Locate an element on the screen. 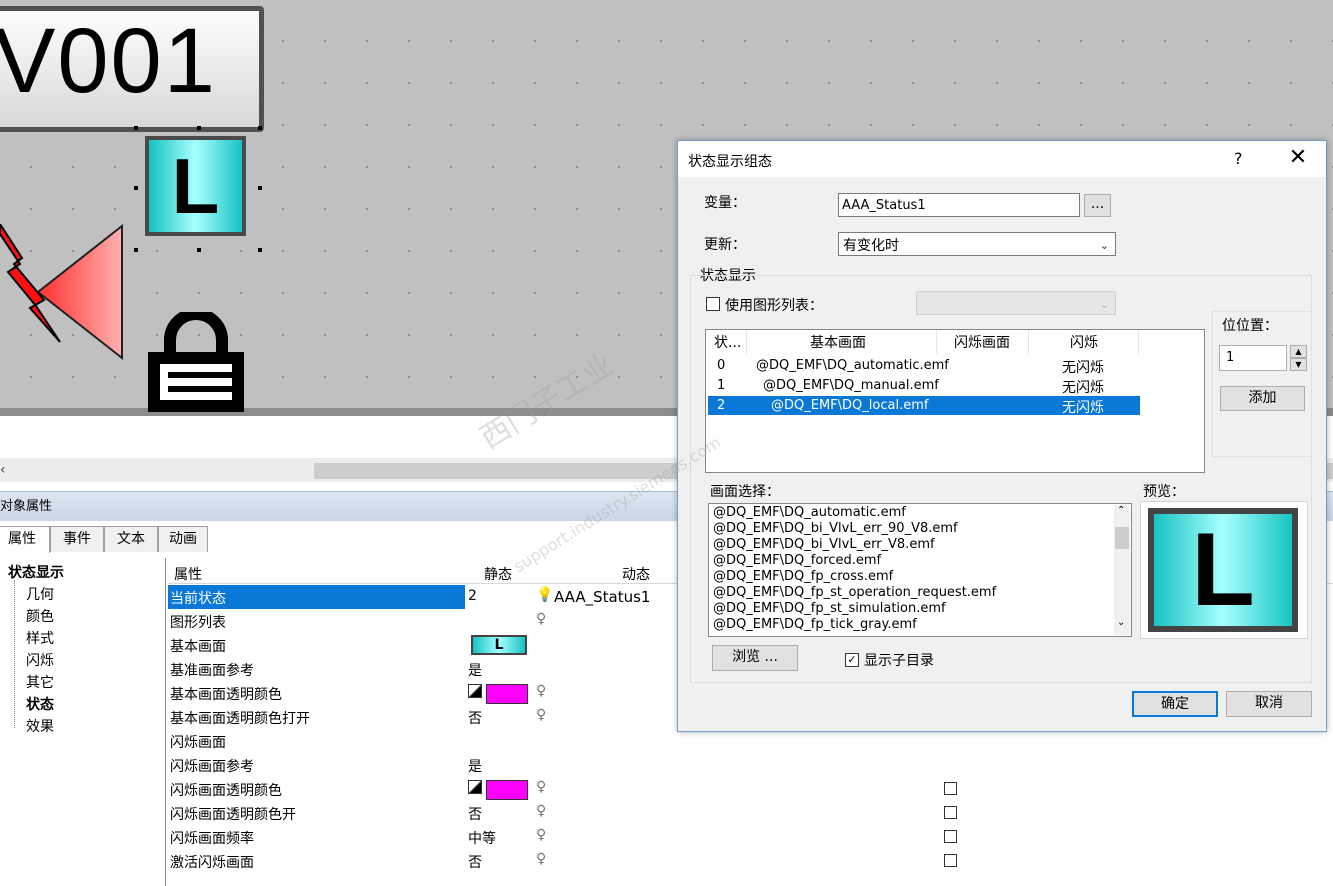  property-row-flash-transparent-color: 闪烁画面透明颜色 ♀ is located at coordinates (750, 789).